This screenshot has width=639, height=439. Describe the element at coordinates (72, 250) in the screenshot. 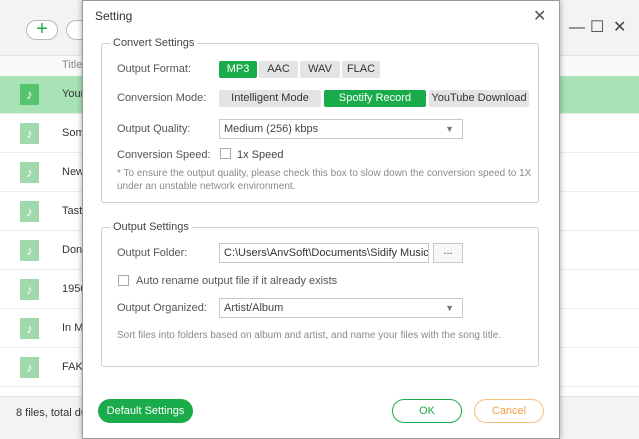

I see `track-title: Don` at that location.